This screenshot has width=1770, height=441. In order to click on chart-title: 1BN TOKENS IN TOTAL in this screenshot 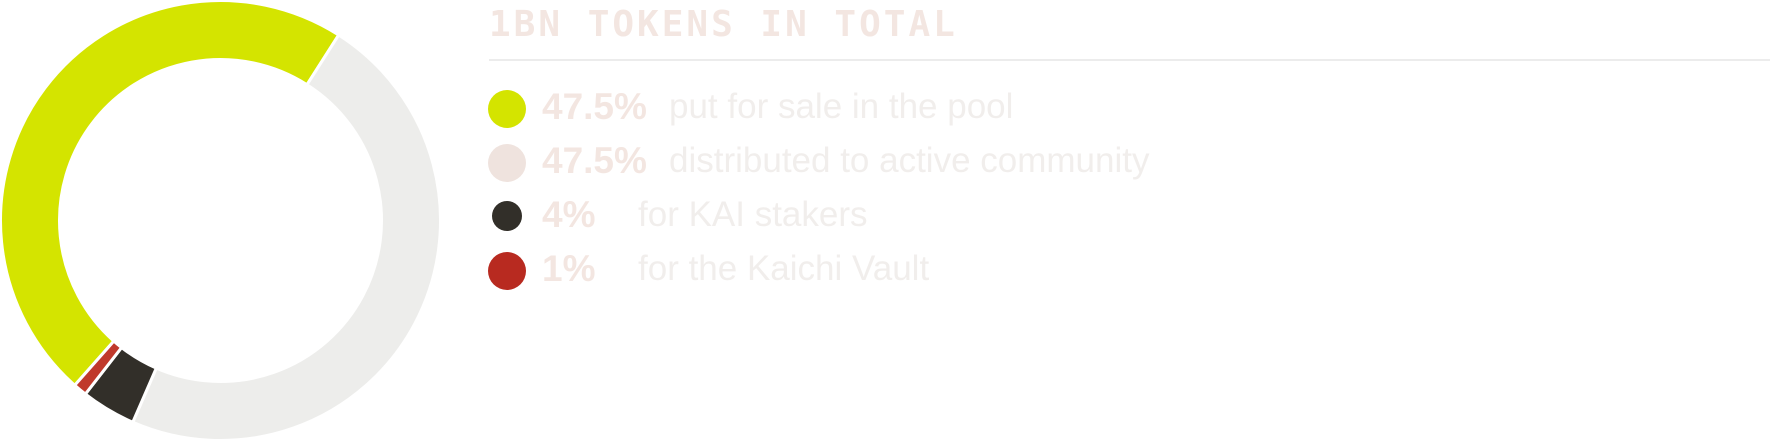, I will do `click(723, 24)`.